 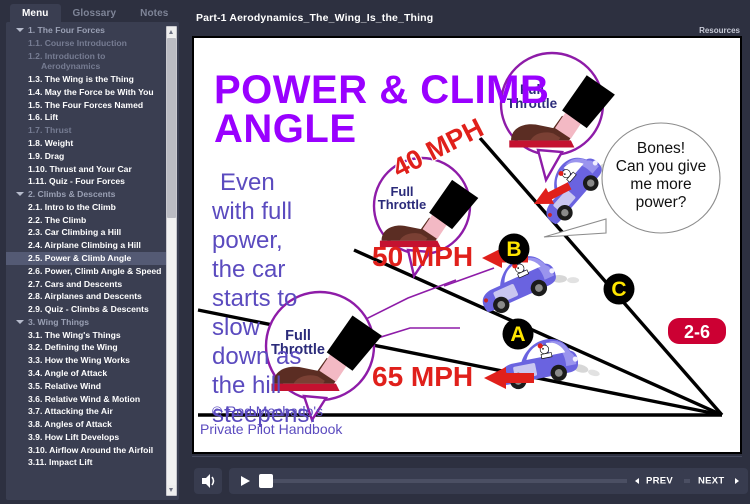 What do you see at coordinates (247, 182) in the screenshot?
I see `body-line-0: Even` at bounding box center [247, 182].